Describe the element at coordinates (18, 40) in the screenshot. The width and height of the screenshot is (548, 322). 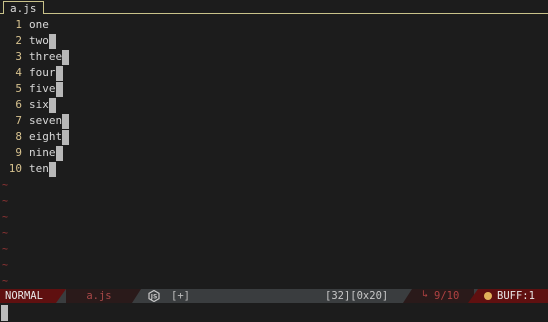
I see `line-number: 2` at that location.